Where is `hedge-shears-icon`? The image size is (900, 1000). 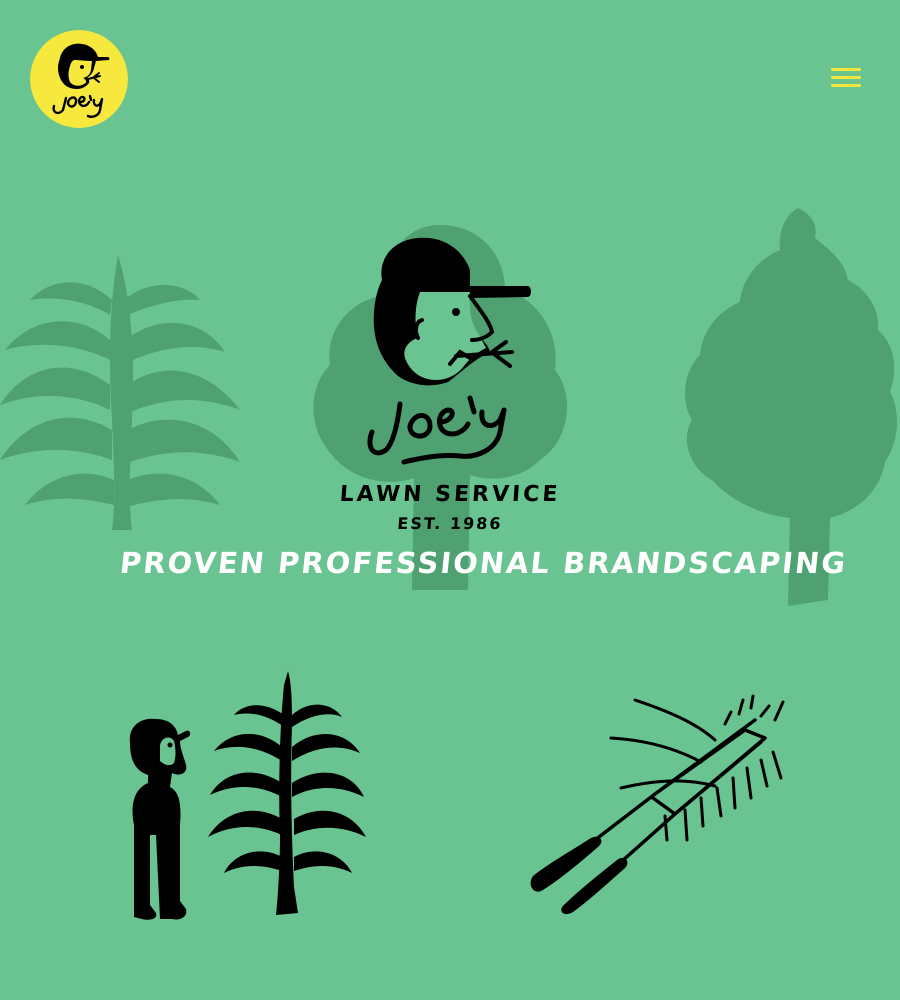
hedge-shears-icon is located at coordinates (657, 804).